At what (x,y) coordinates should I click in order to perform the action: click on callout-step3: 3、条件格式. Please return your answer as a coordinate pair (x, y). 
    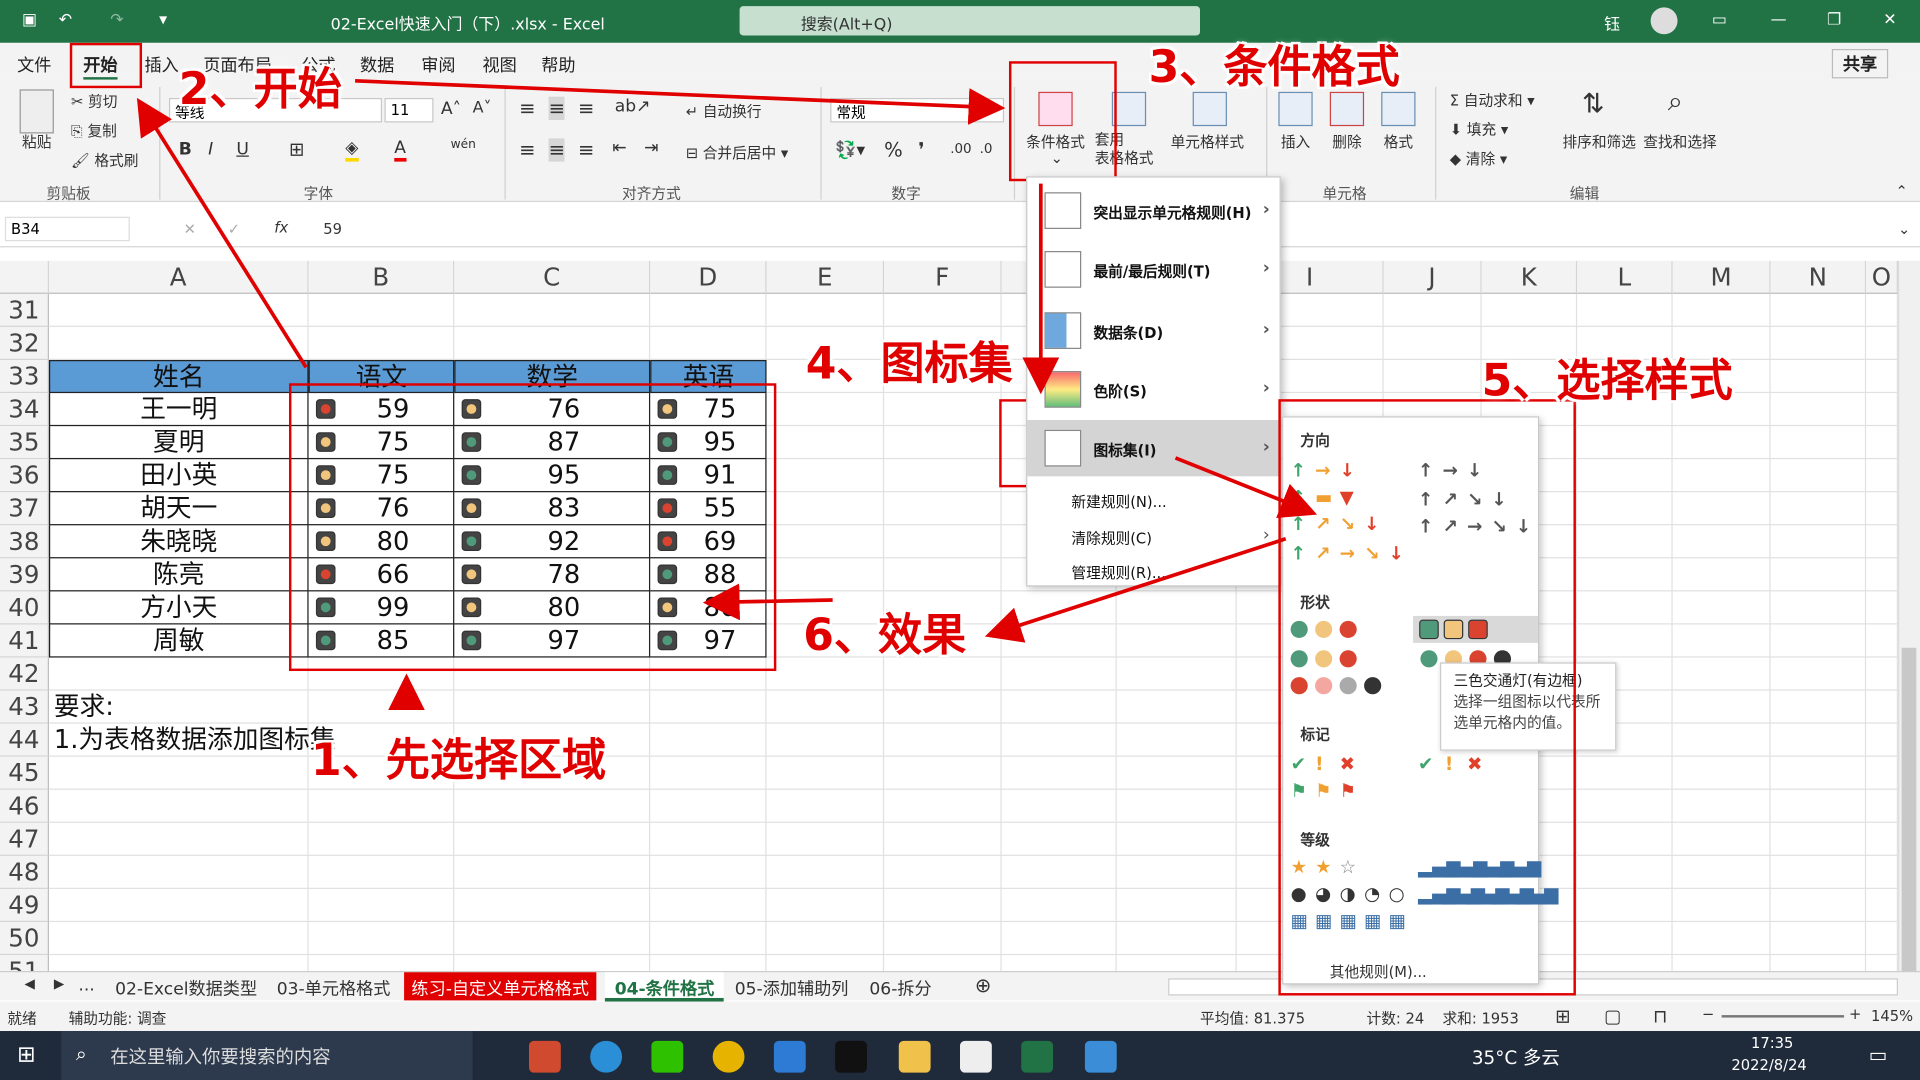
    Looking at the image, I should click on (1274, 68).